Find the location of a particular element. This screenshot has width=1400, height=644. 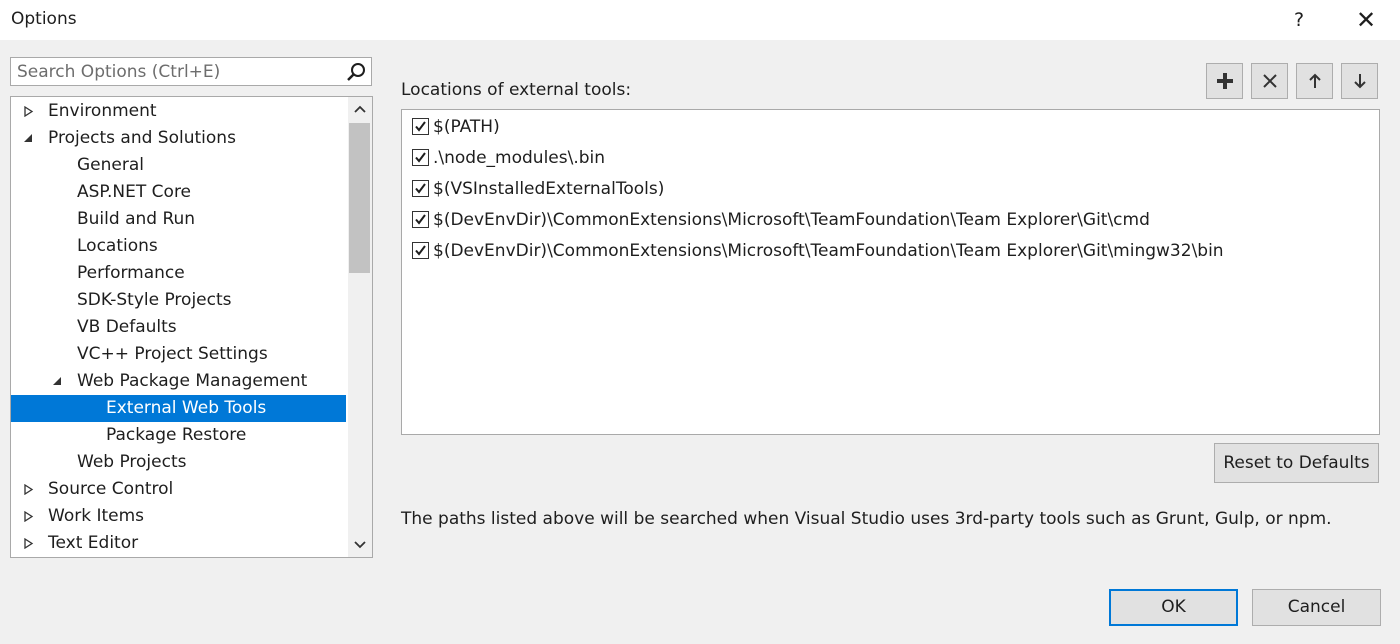

add-icon is located at coordinates (1225, 81).